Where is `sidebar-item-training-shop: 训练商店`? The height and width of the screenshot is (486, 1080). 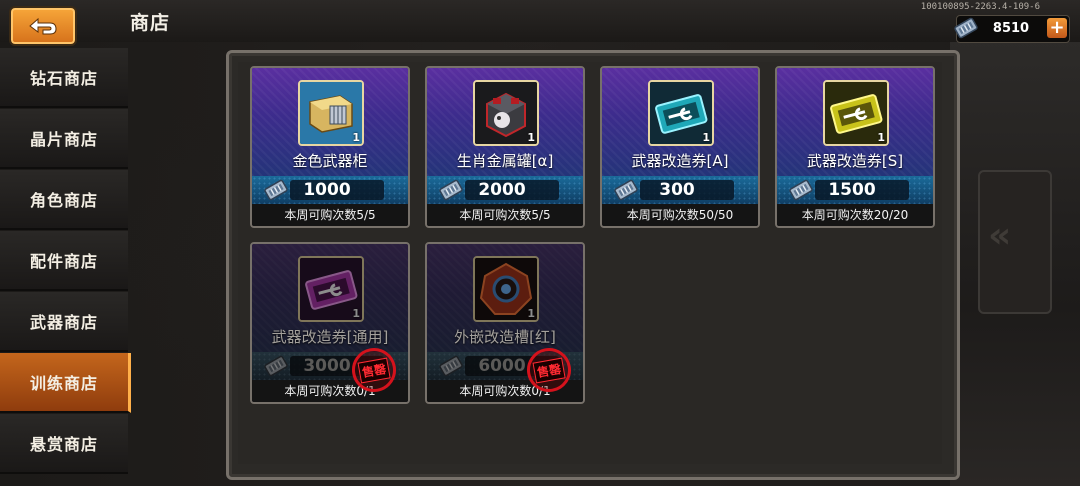 sidebar-item-training-shop: 训练商店 is located at coordinates (65, 383).